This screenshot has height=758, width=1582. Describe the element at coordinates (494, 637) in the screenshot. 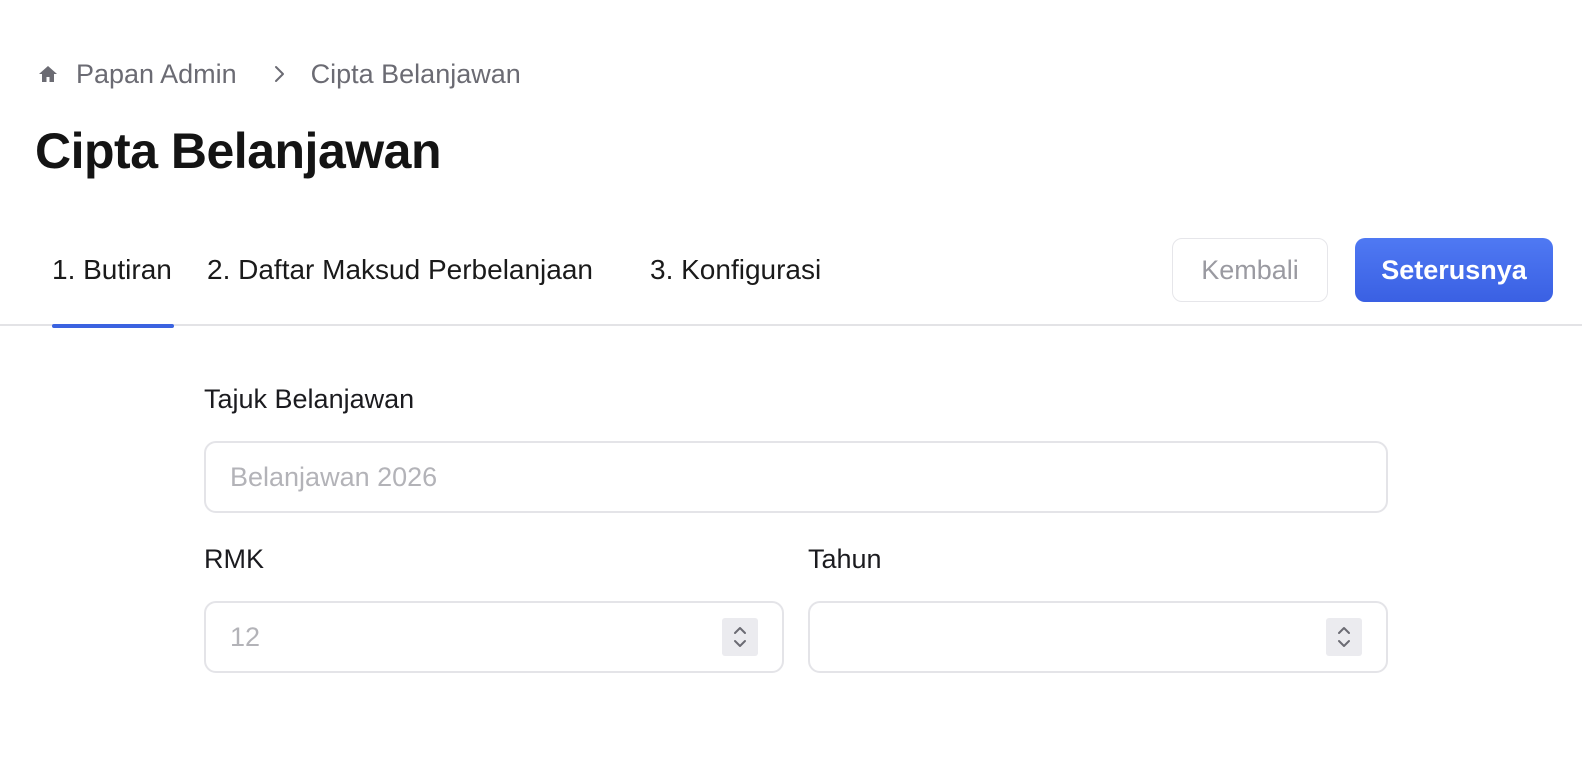

I see `rmk-number-input: 12` at that location.